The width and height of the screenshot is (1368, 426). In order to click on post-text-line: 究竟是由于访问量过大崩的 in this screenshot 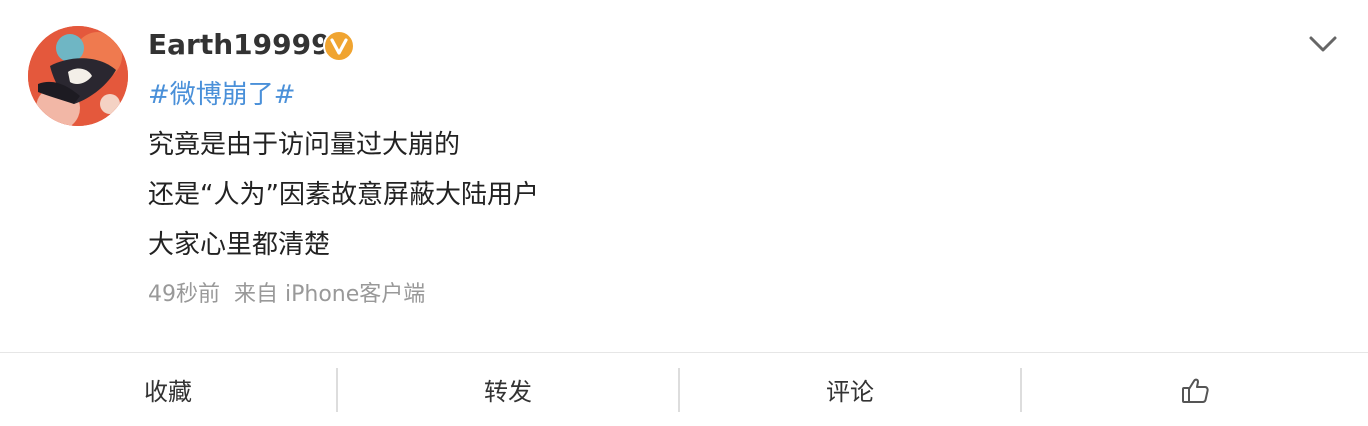, I will do `click(304, 145)`.